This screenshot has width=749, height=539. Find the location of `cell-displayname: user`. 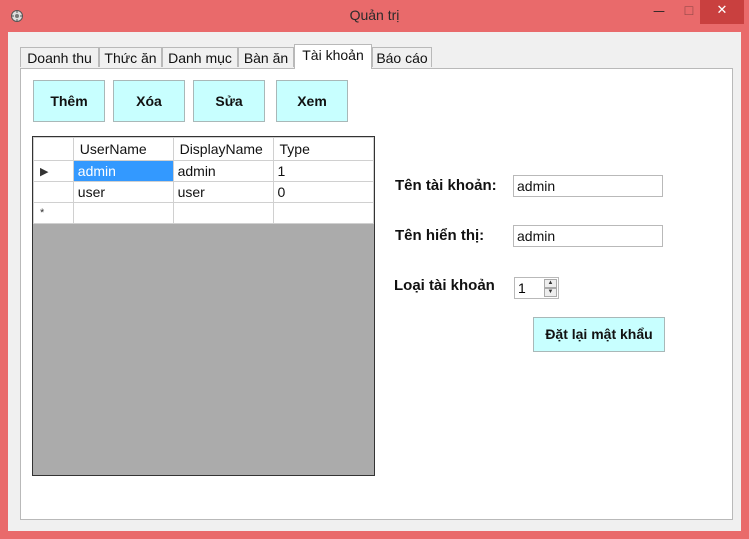

cell-displayname: user is located at coordinates (223, 192).